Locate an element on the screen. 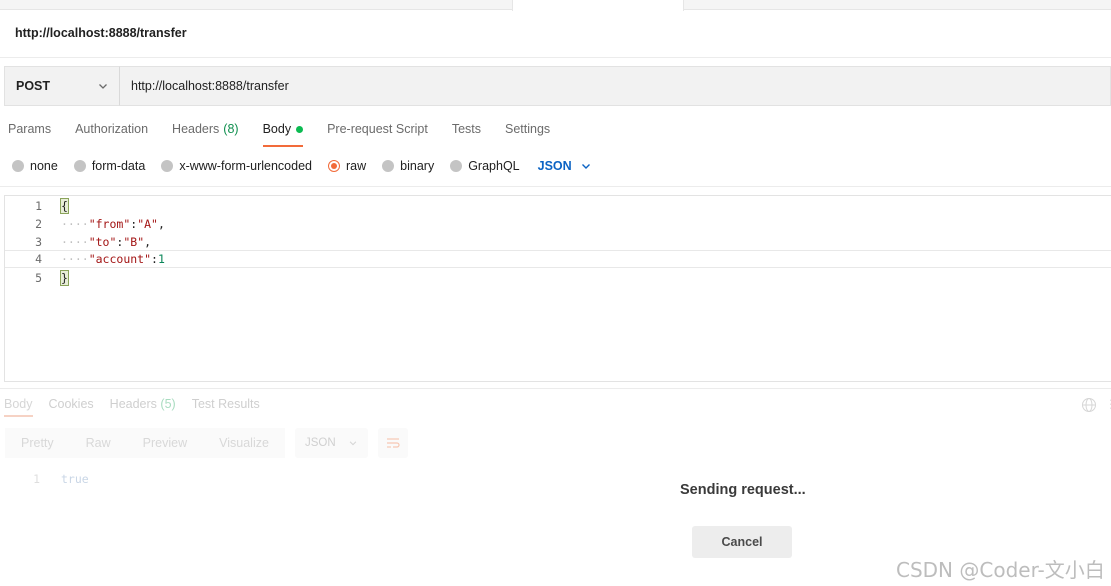  active-request-tab is located at coordinates (598, 5).